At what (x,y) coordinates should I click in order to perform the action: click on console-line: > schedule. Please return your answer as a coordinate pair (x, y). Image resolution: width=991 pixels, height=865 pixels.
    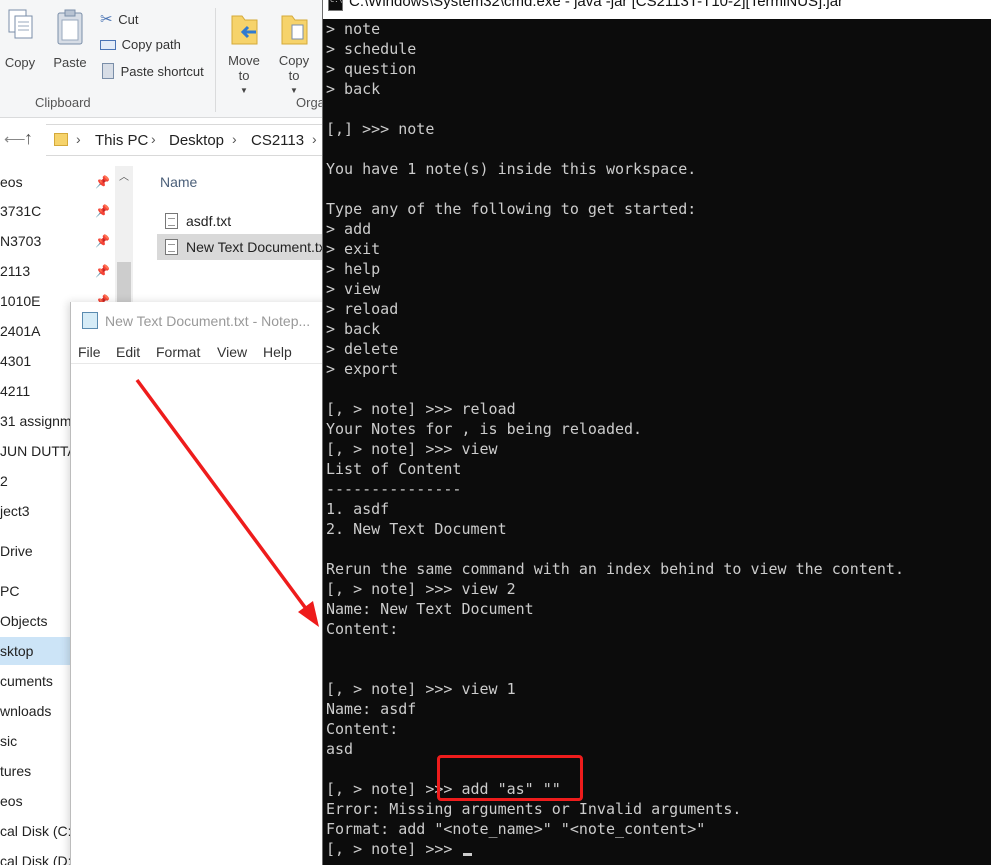
    Looking at the image, I should click on (371, 49).